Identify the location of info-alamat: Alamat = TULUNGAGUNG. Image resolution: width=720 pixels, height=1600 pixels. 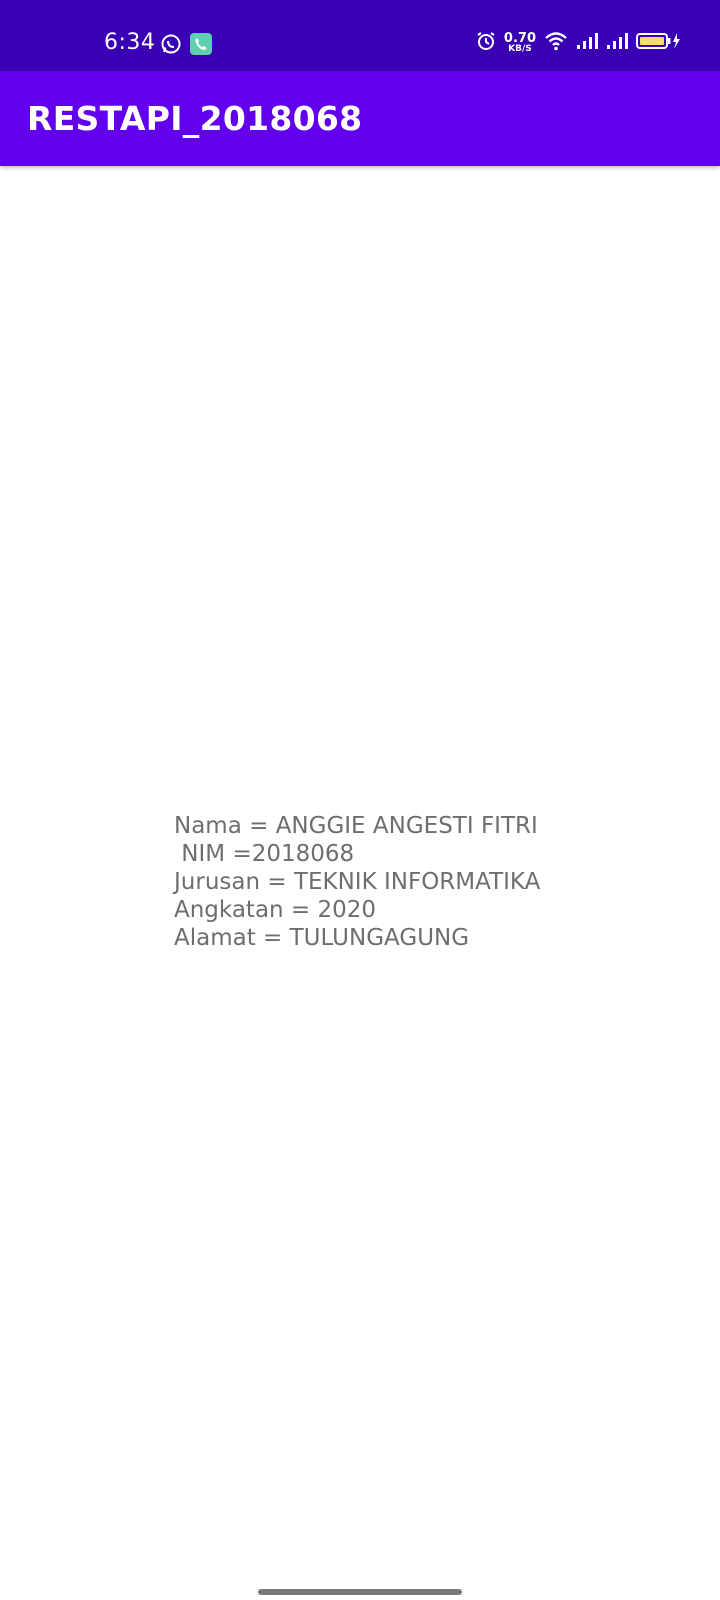
(322, 938).